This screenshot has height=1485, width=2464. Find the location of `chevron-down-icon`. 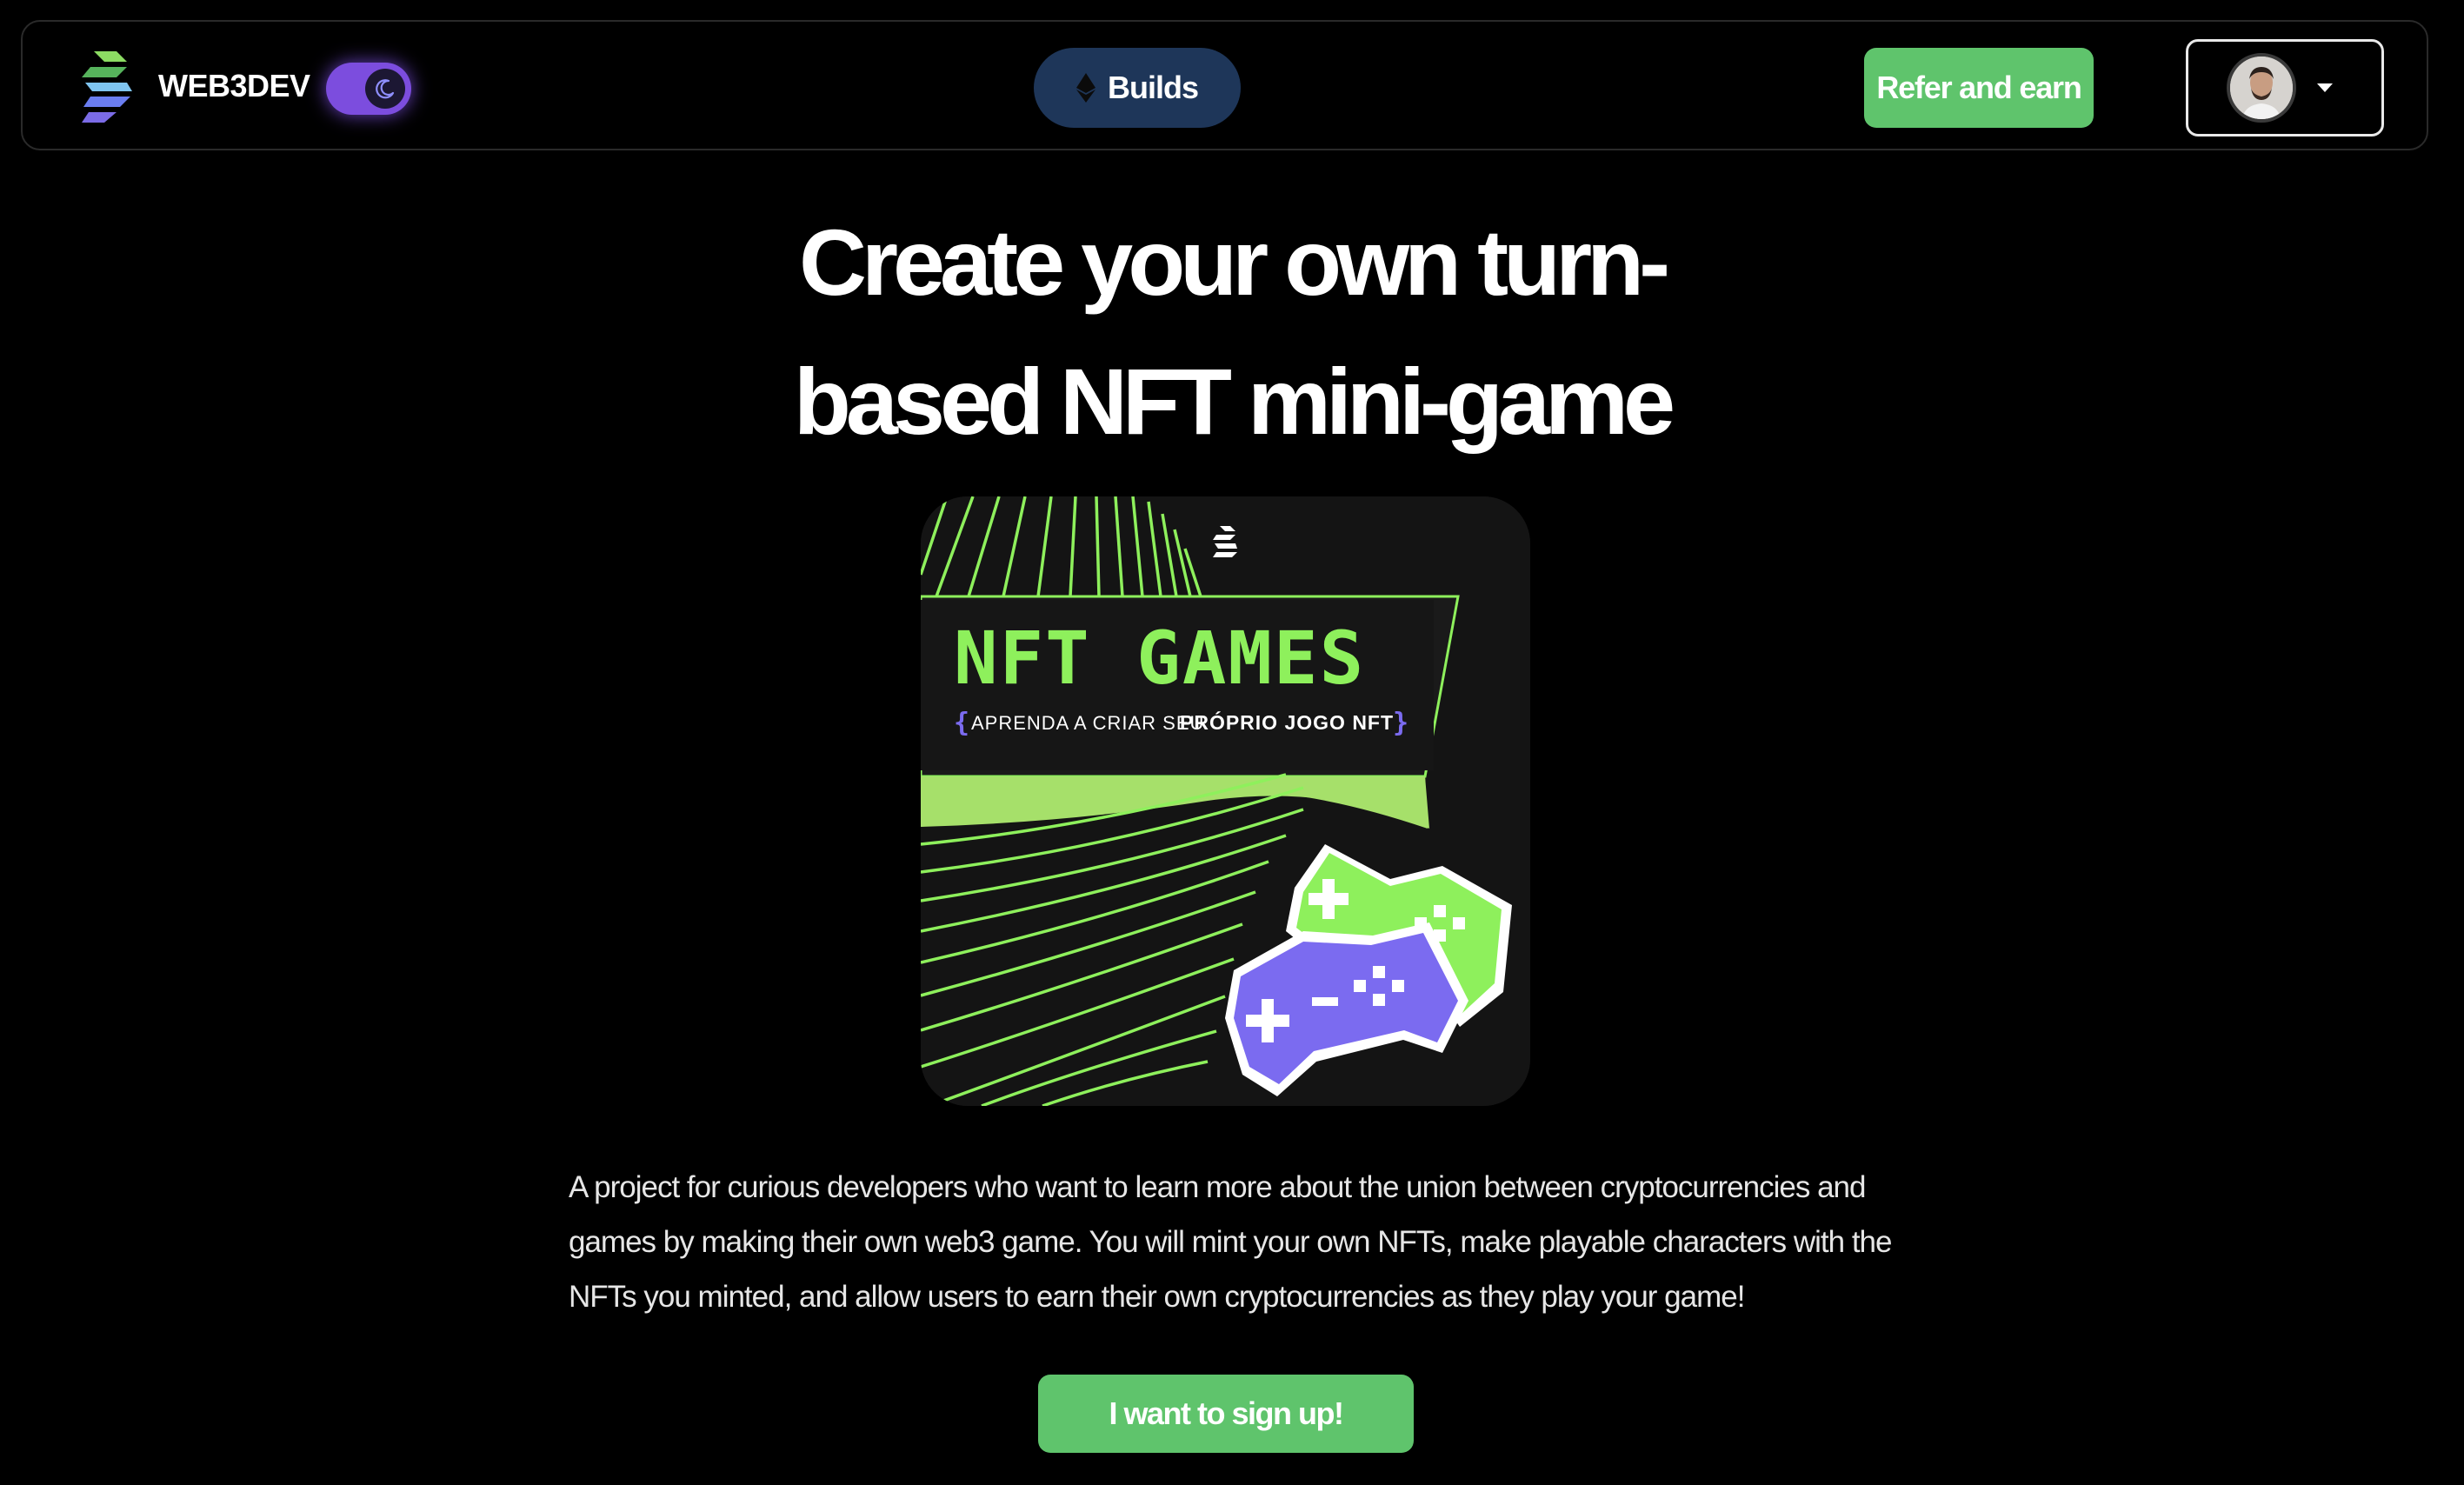

chevron-down-icon is located at coordinates (2325, 87).